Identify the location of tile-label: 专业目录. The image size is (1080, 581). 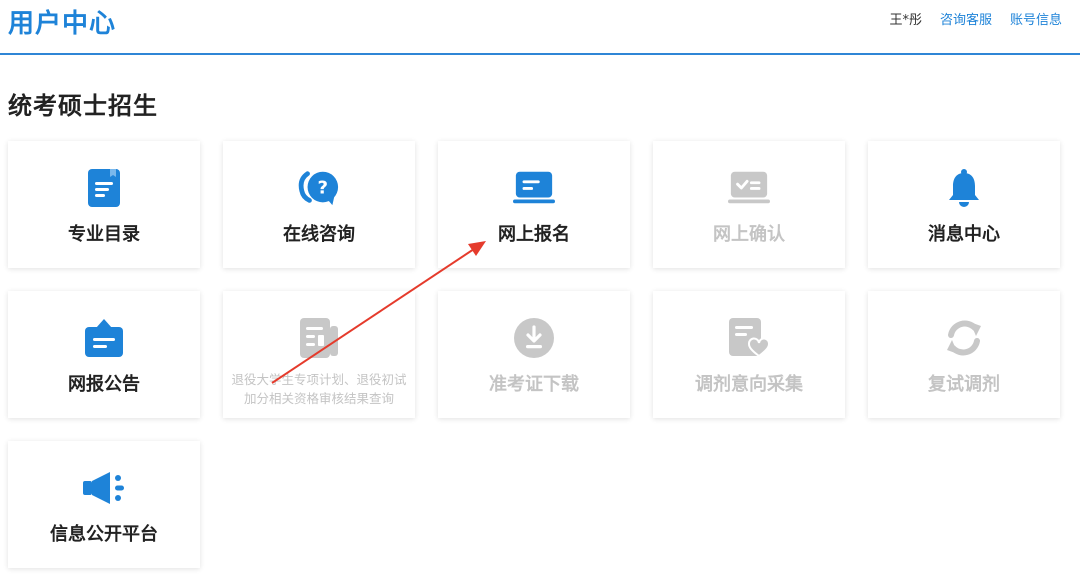
(104, 234).